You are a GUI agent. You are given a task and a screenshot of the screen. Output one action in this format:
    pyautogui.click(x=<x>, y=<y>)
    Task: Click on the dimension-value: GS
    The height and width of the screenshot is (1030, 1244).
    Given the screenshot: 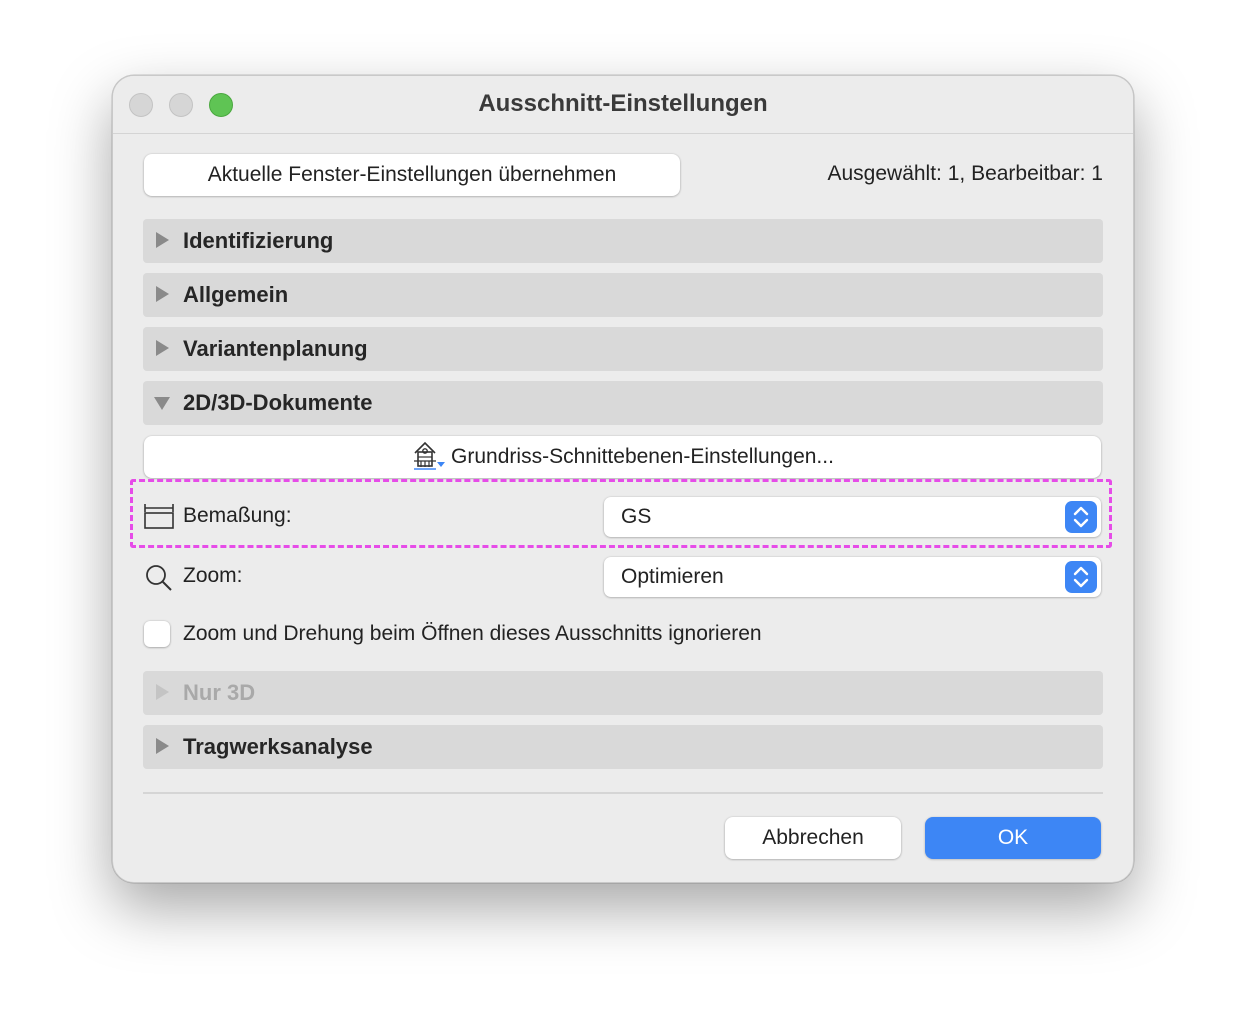 What is the action you would take?
    pyautogui.click(x=636, y=516)
    